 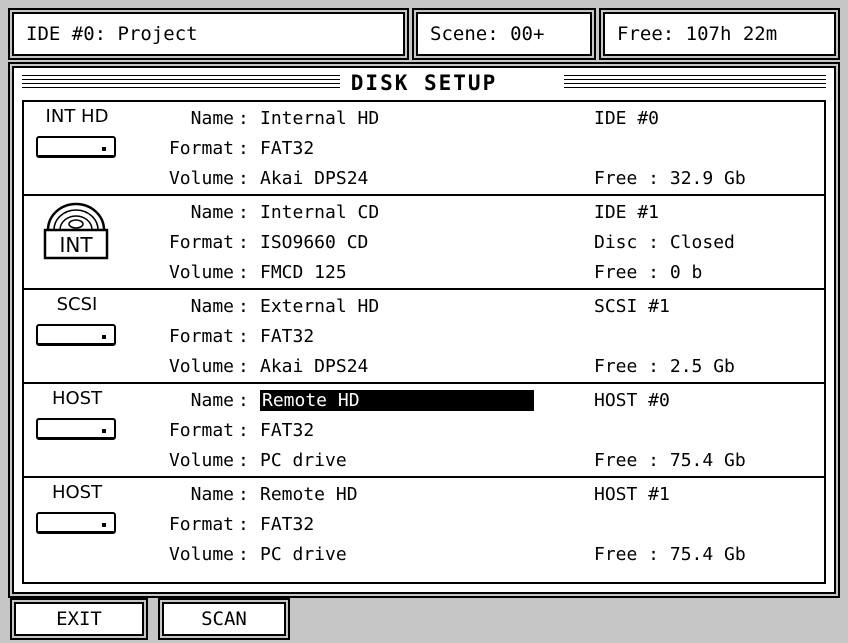 What do you see at coordinates (319, 118) in the screenshot?
I see `drive-name: Internal HD` at bounding box center [319, 118].